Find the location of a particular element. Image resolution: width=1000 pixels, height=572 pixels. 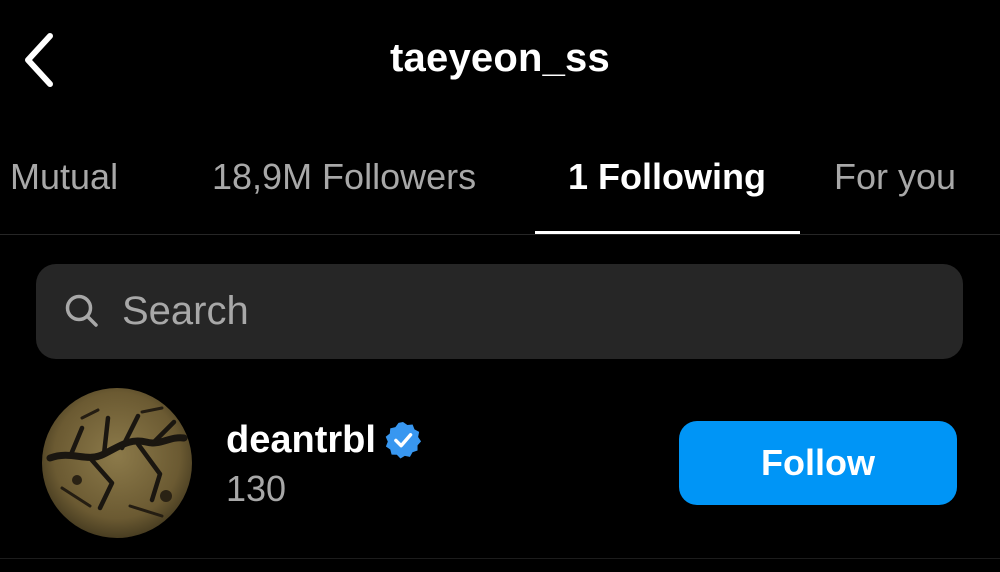

tab-following: 1 Following is located at coordinates (667, 177).